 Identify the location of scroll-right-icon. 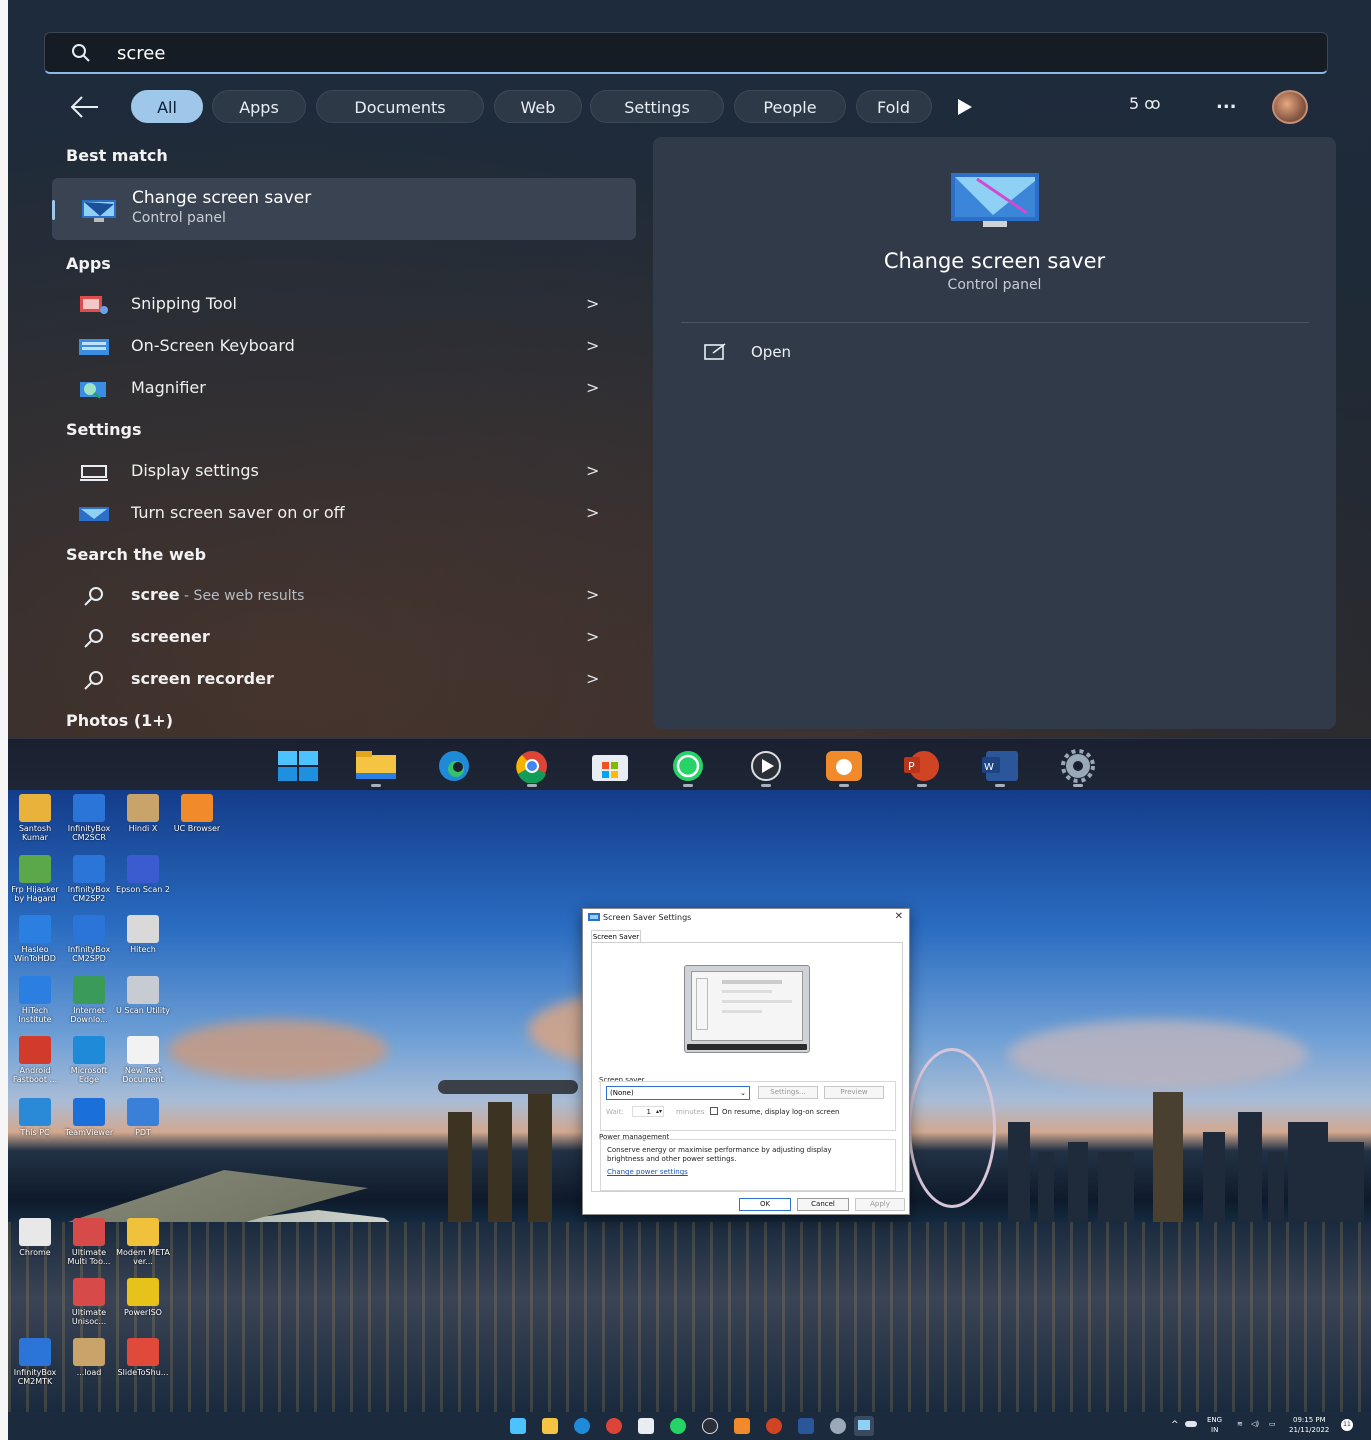
(964, 107).